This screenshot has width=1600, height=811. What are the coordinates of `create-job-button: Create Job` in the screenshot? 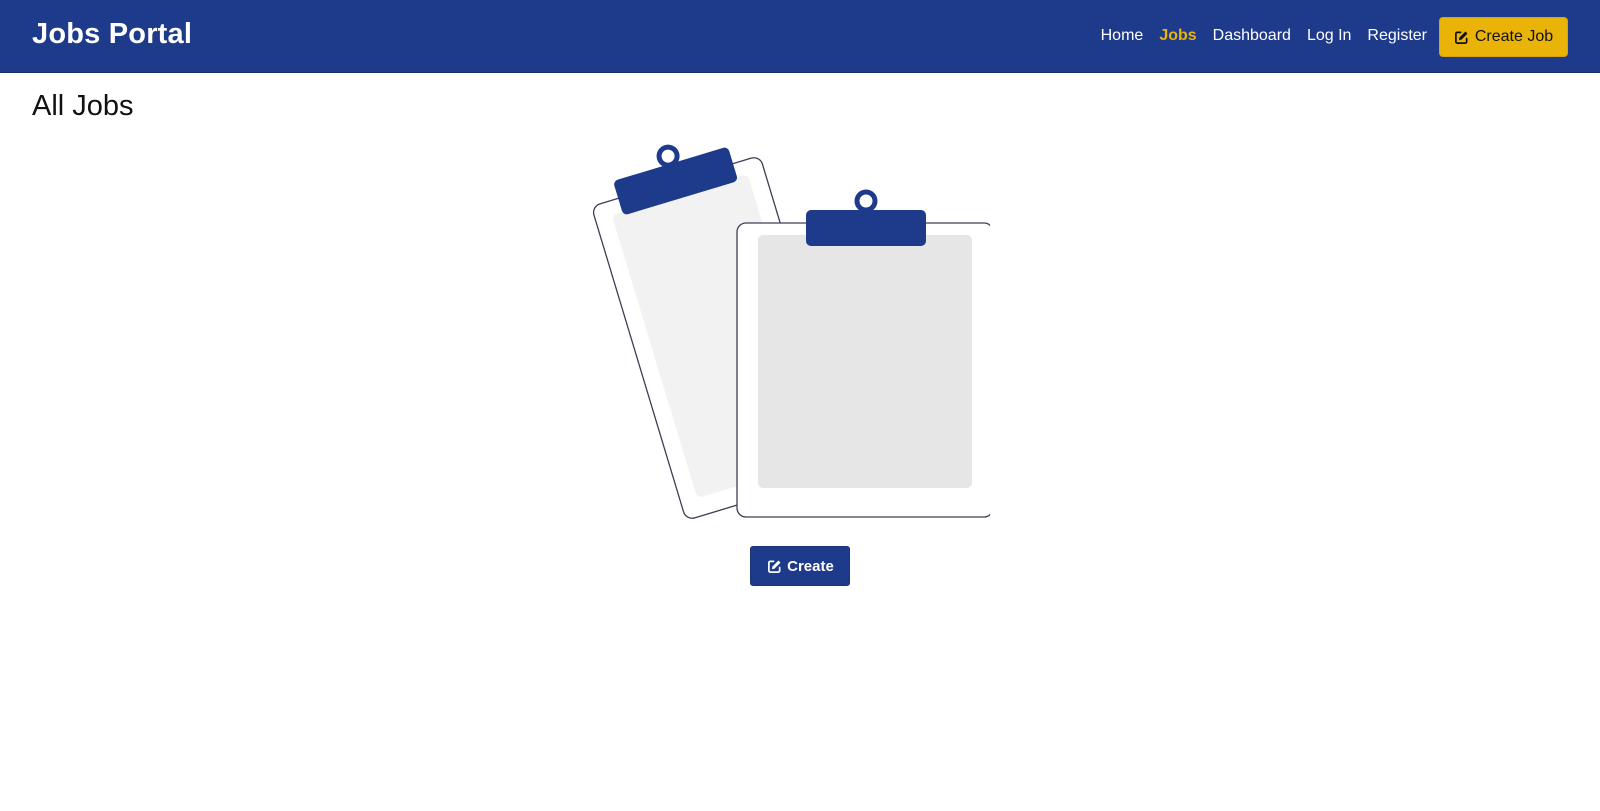 It's located at (1503, 37).